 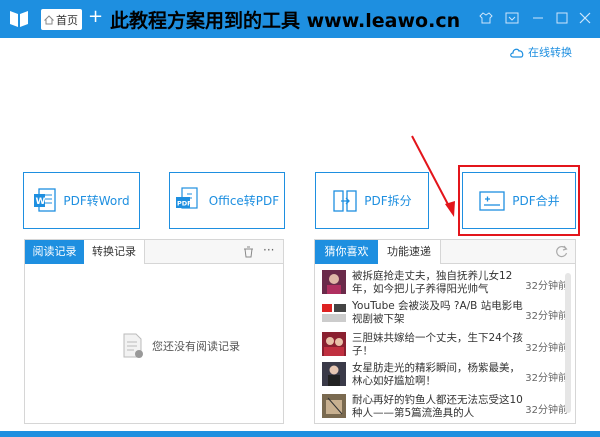 I want to click on bottom-bar, so click(x=300, y=434).